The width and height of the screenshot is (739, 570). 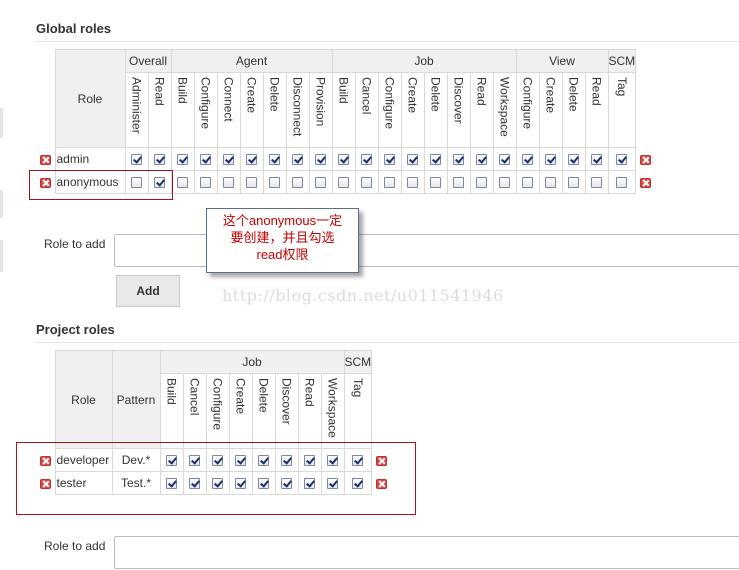 I want to click on global-role-to-add-label: Role to add, so click(x=75, y=244).